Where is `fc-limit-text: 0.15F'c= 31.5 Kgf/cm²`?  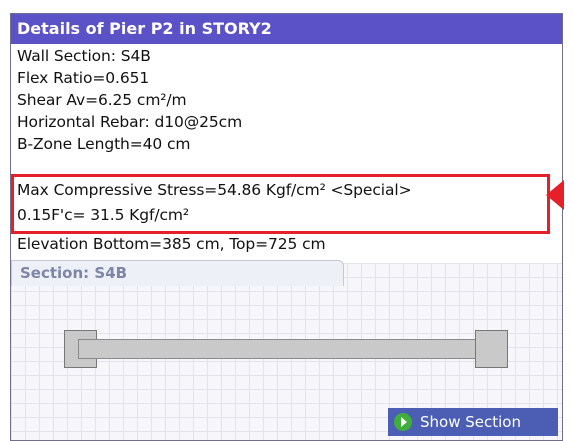
fc-limit-text: 0.15F'c= 31.5 Kgf/cm² is located at coordinates (103, 215).